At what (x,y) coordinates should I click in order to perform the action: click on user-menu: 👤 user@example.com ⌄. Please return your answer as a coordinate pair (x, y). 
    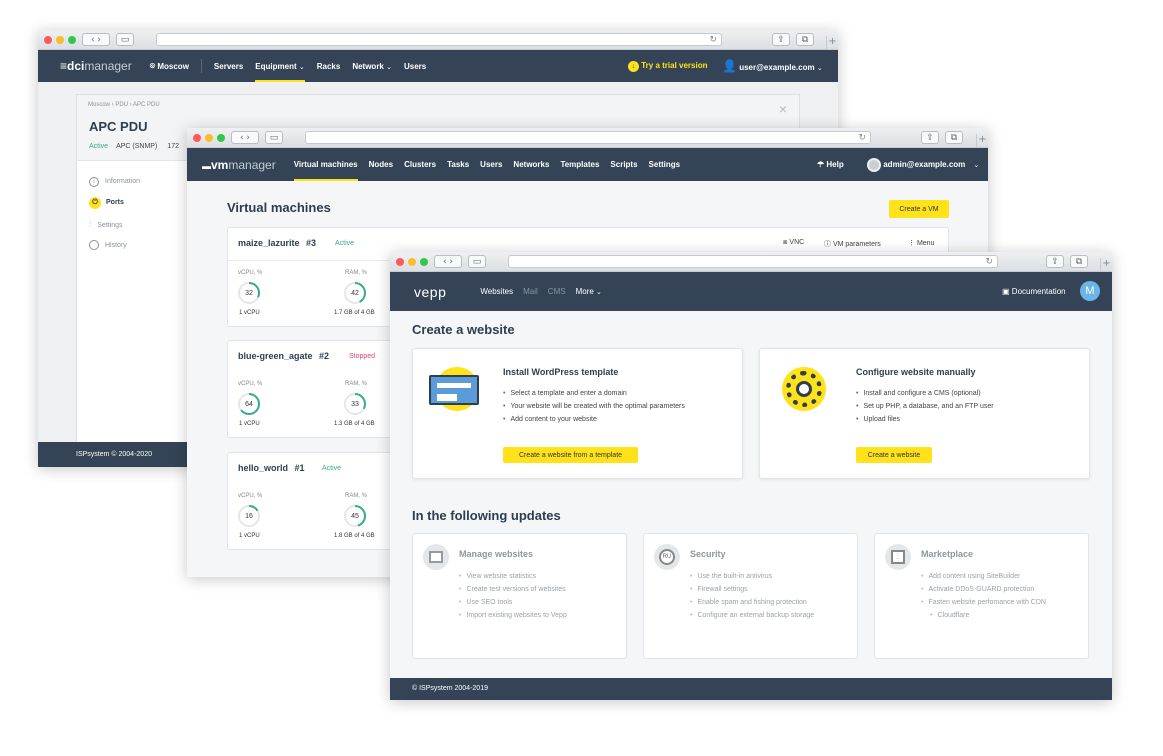
    Looking at the image, I should click on (772, 66).